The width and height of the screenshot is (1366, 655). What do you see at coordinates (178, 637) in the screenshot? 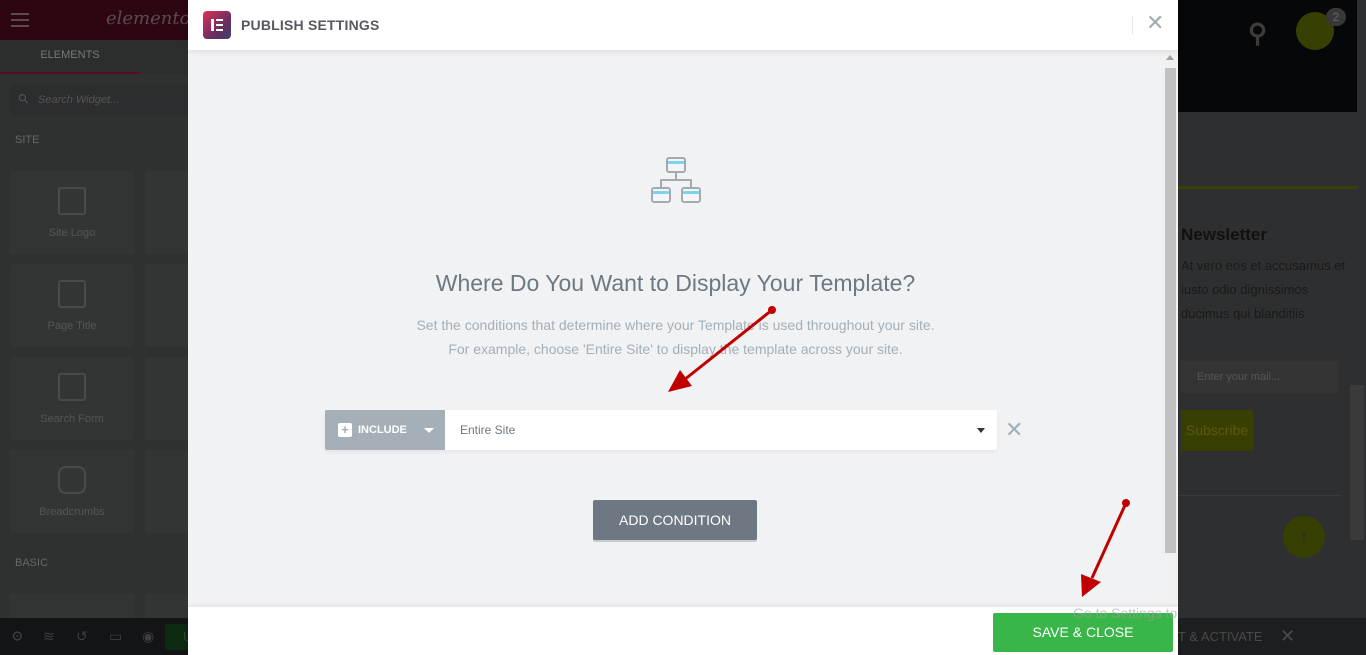
I see `publish-button: U` at bounding box center [178, 637].